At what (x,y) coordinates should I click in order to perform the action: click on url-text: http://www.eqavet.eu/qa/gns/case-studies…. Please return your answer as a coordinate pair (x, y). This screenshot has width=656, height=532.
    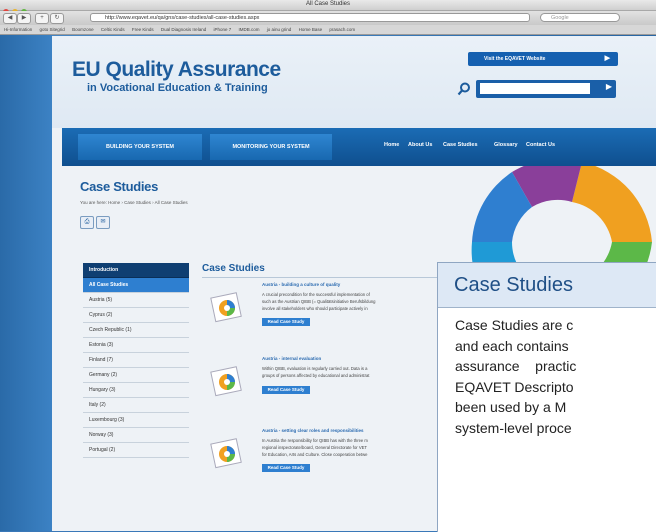
    Looking at the image, I should click on (182, 18).